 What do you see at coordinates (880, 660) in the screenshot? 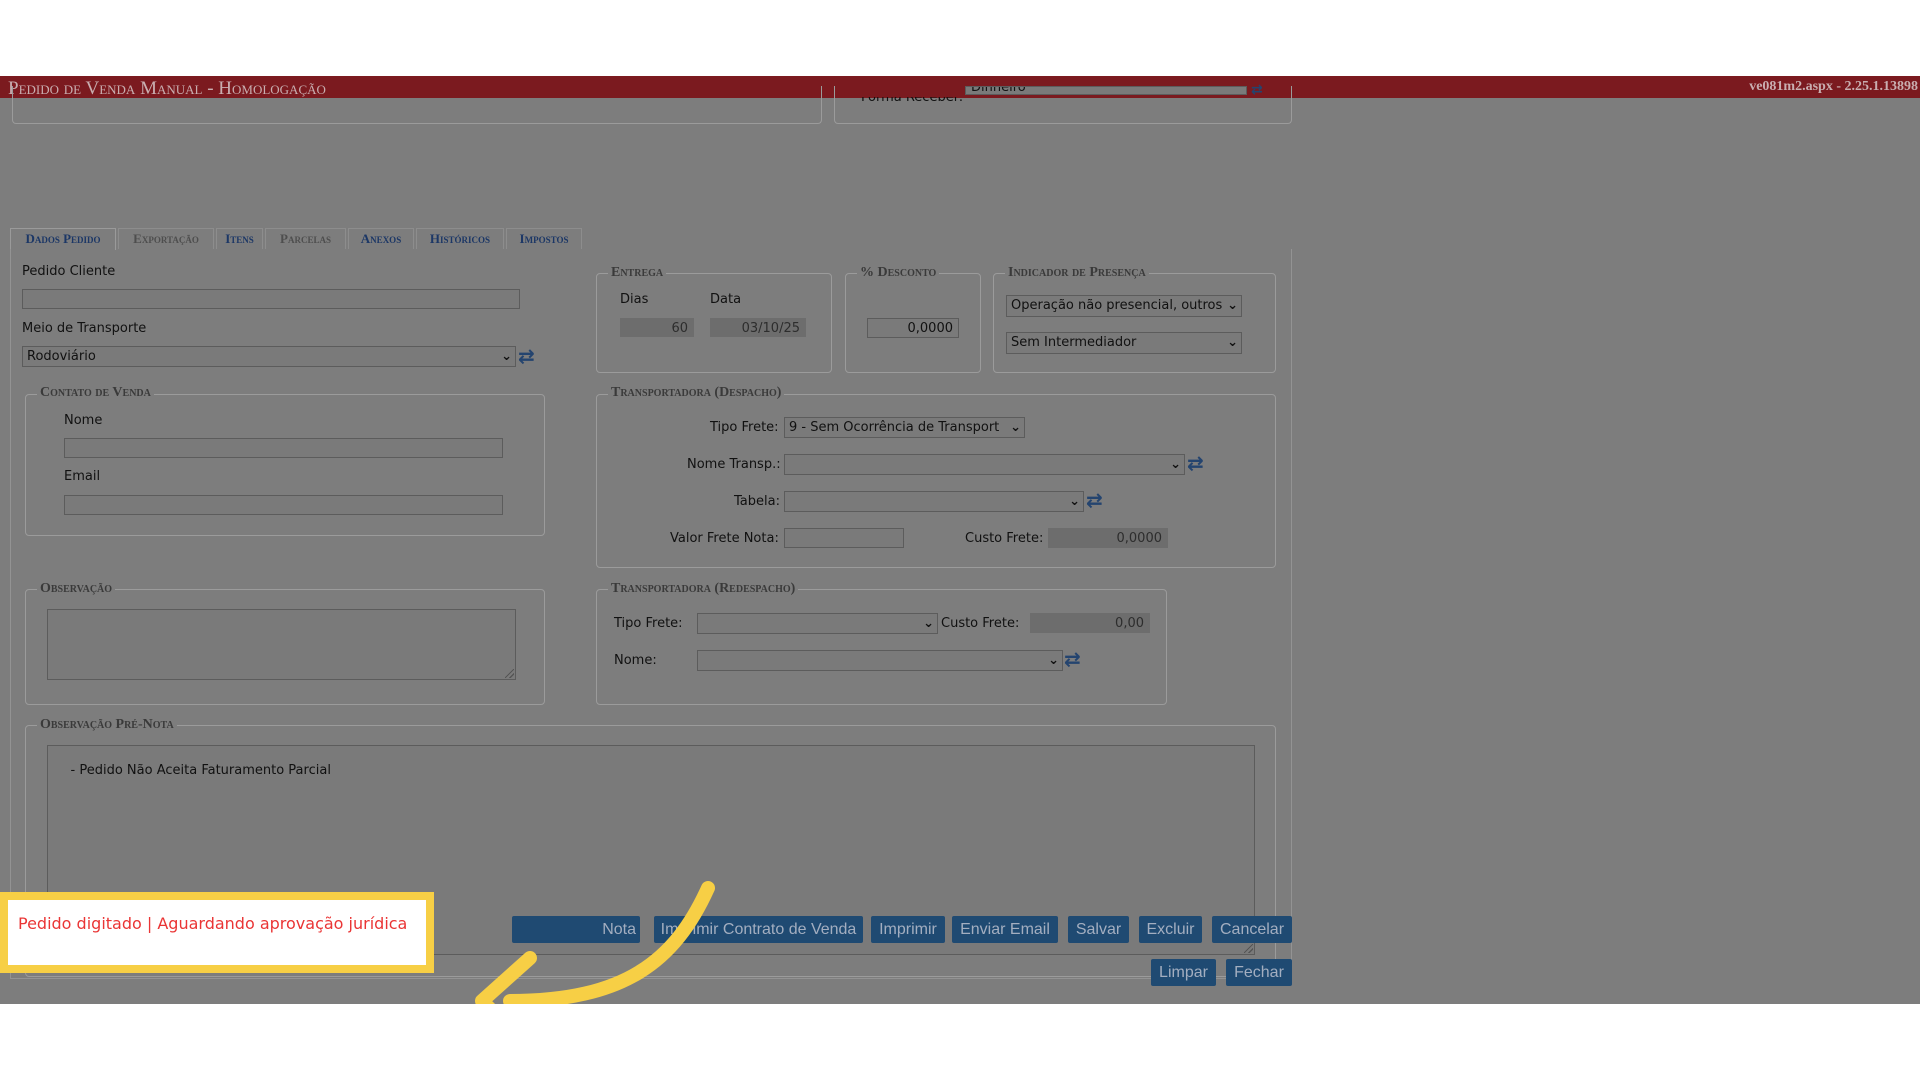
I see `redespacho-nome-select: ⌄` at bounding box center [880, 660].